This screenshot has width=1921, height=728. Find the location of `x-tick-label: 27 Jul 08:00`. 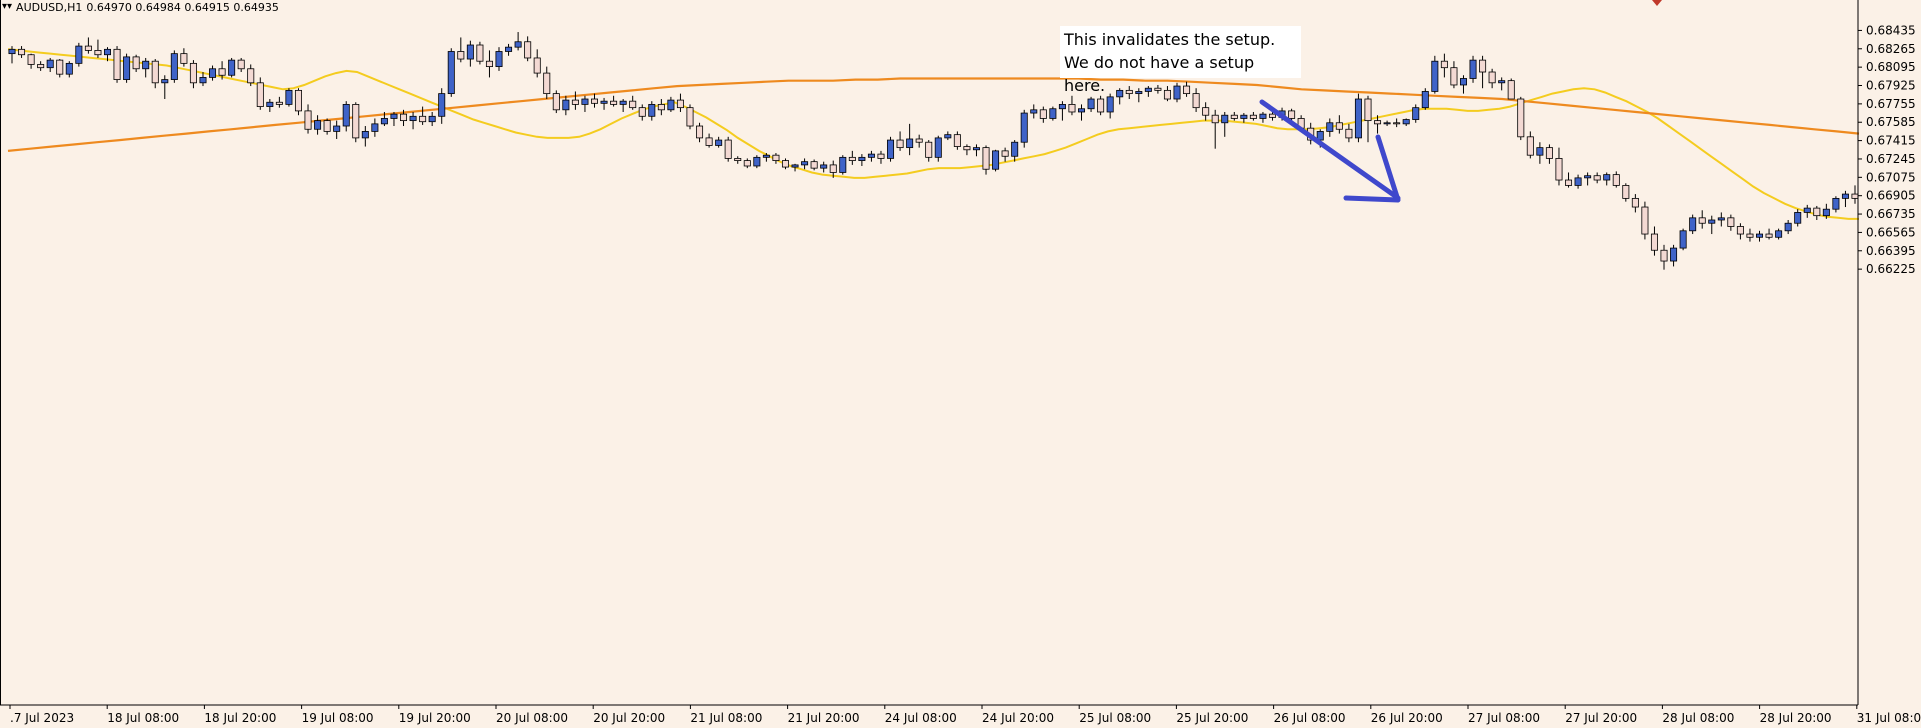

x-tick-label: 27 Jul 08:00 is located at coordinates (1504, 718).